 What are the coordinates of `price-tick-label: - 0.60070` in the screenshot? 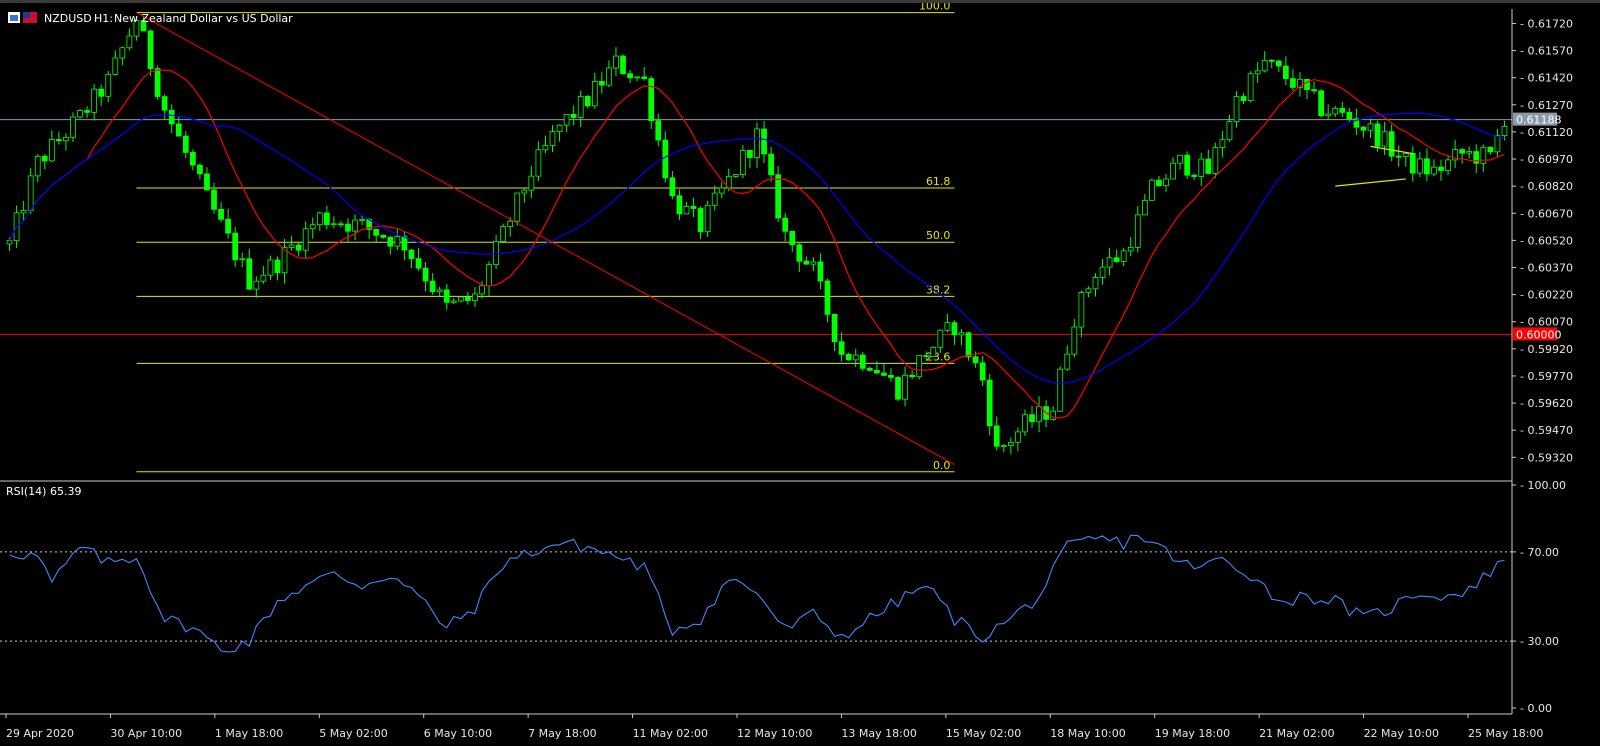 It's located at (1546, 322).